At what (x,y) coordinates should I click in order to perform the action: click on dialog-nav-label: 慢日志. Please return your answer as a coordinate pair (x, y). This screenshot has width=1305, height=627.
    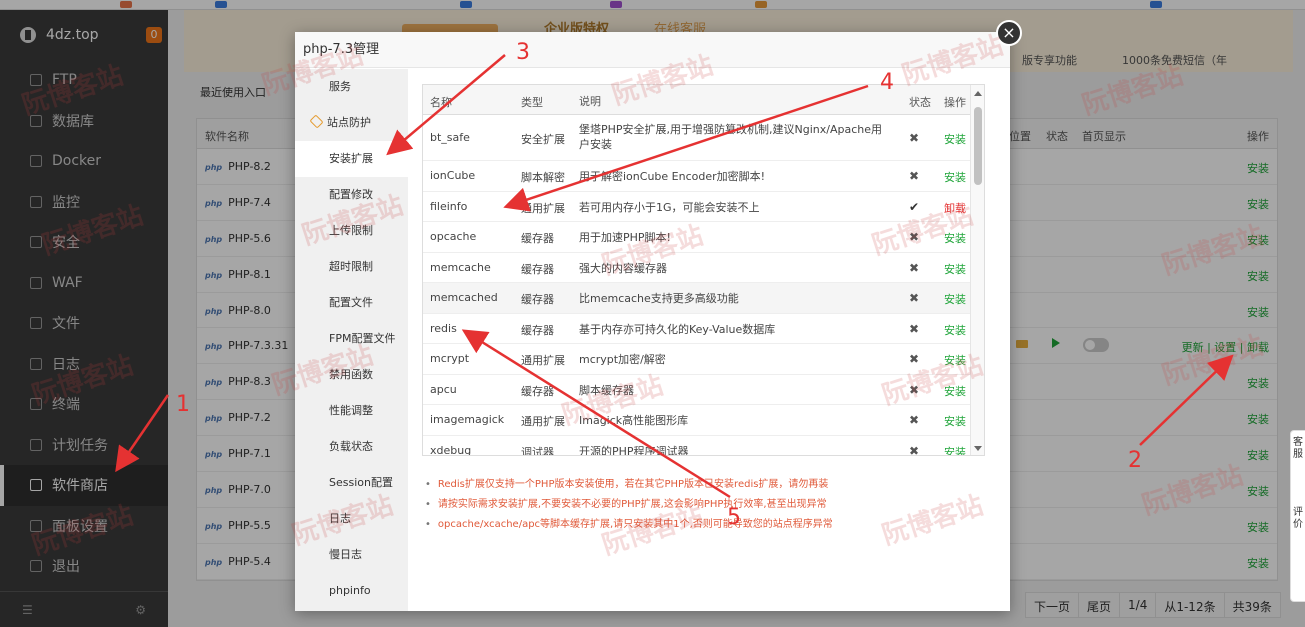
    Looking at the image, I should click on (345, 554).